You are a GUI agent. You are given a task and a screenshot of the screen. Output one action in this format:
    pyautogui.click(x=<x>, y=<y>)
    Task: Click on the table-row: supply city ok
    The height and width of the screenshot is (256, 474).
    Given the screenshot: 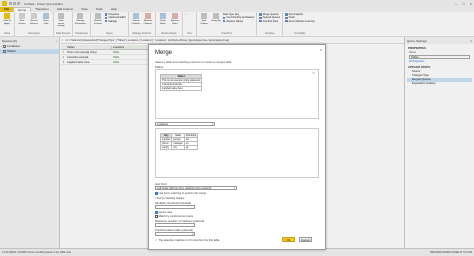 What is the action you would take?
    pyautogui.click(x=179, y=147)
    